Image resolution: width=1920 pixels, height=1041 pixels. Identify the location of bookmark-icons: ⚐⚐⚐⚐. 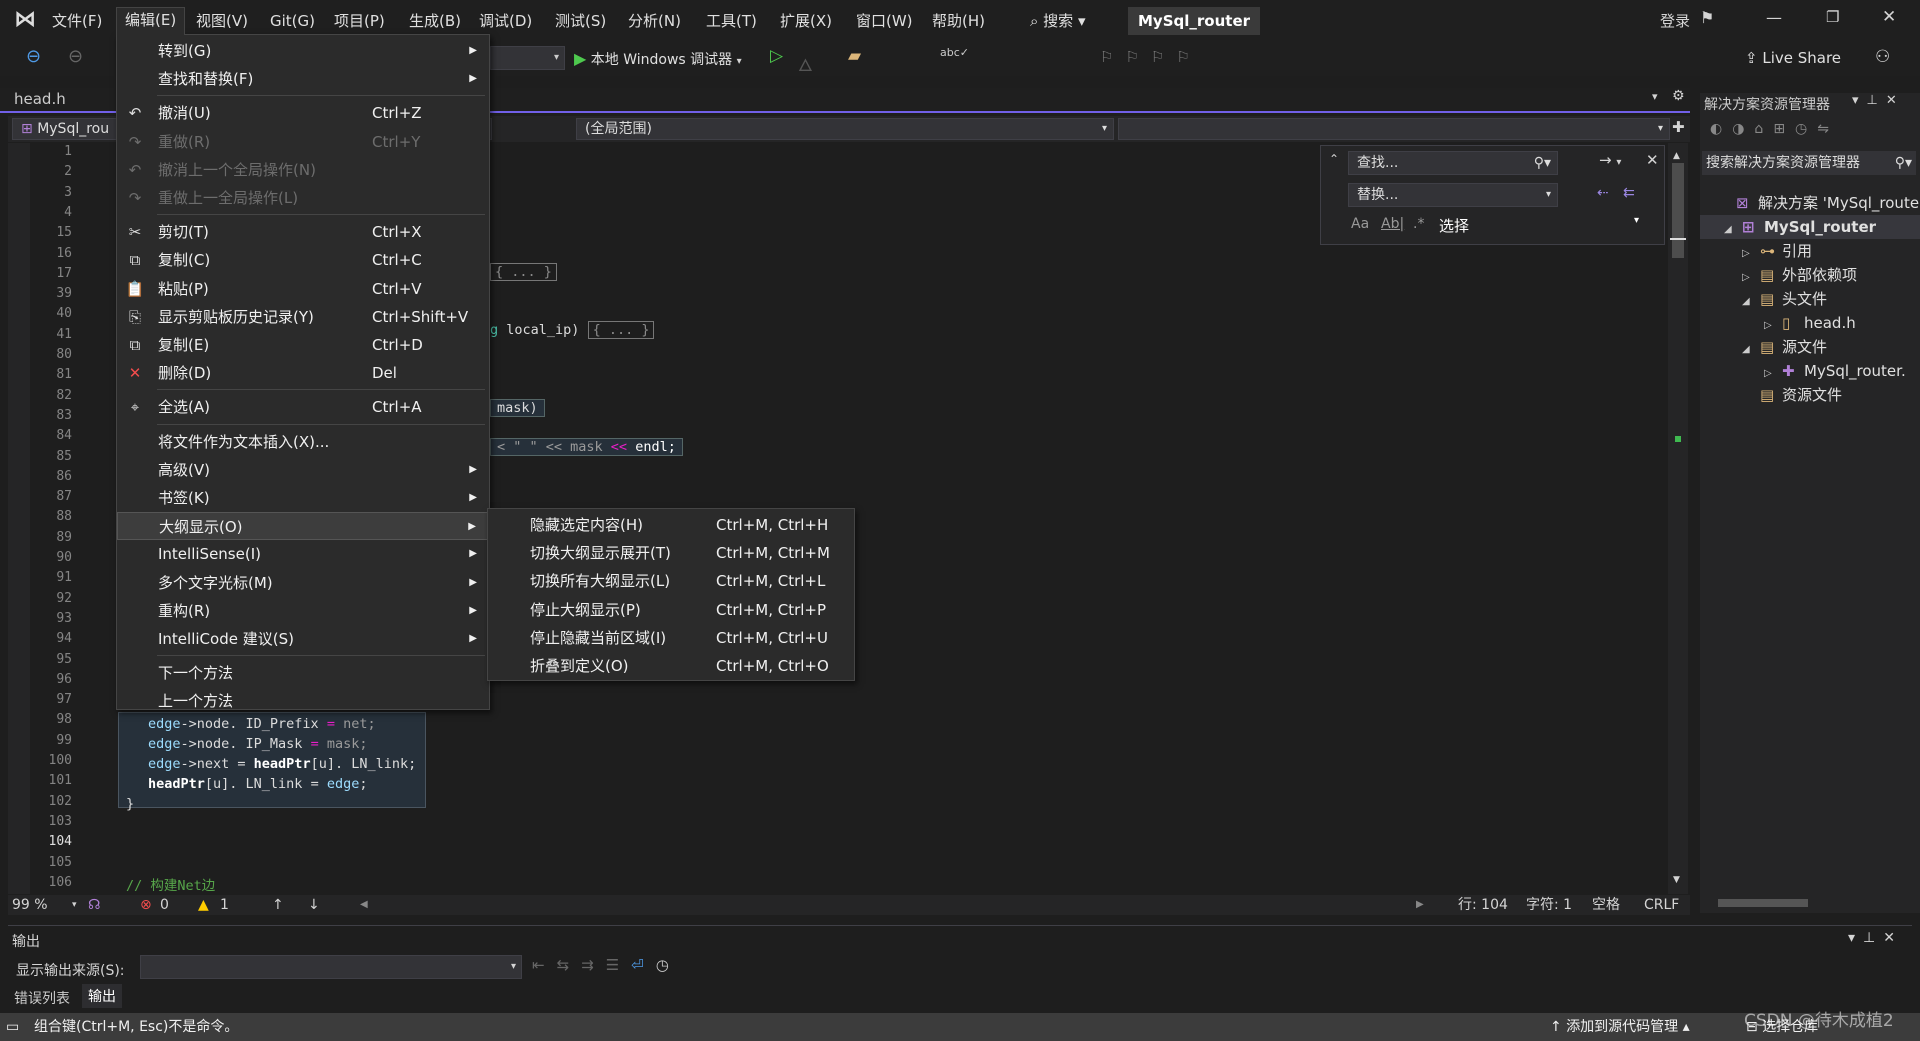
(1151, 57).